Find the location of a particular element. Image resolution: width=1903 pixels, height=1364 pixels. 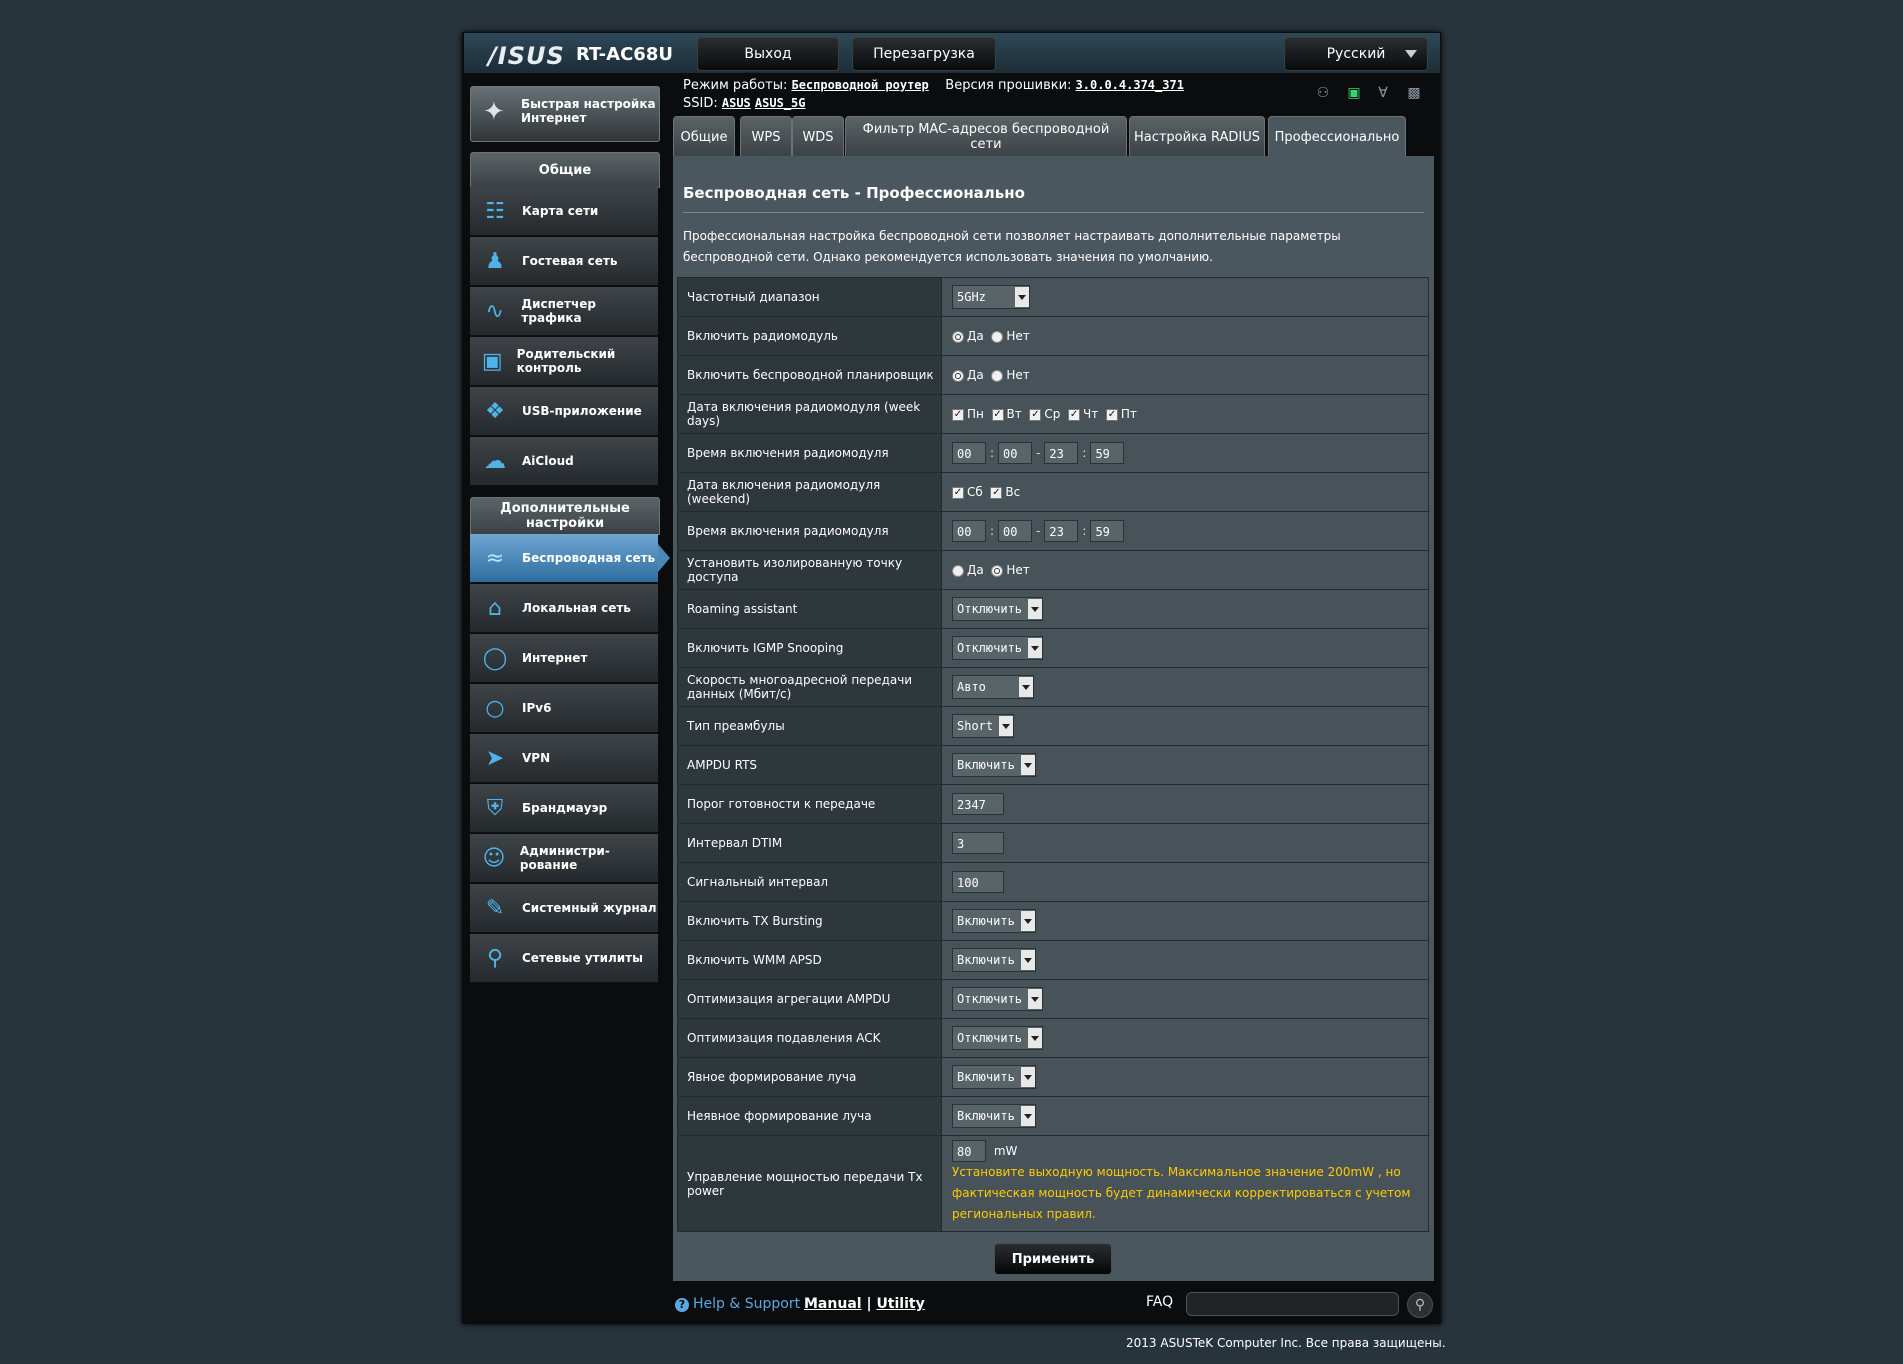

sidebar-item-usb-app: ❖ USB-приложение is located at coordinates (564, 411).